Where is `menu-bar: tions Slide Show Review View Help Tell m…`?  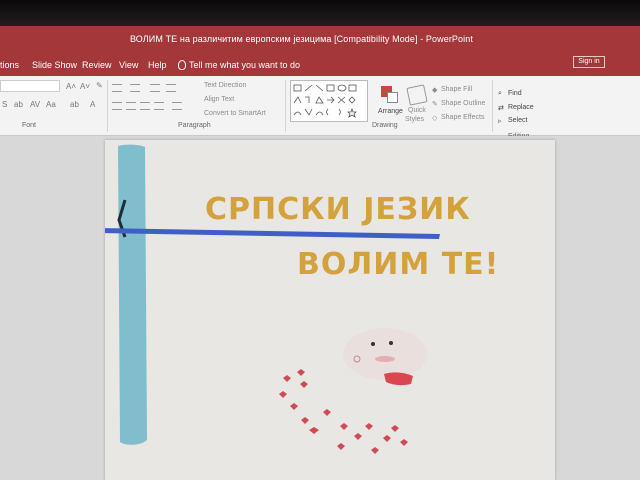
menu-bar: tions Slide Show Review View Help Tell m… is located at coordinates (320, 65).